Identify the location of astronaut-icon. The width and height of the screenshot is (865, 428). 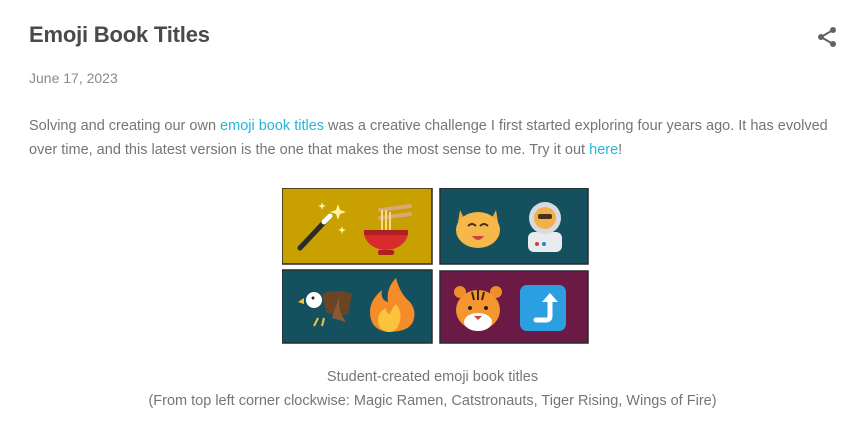
(545, 227).